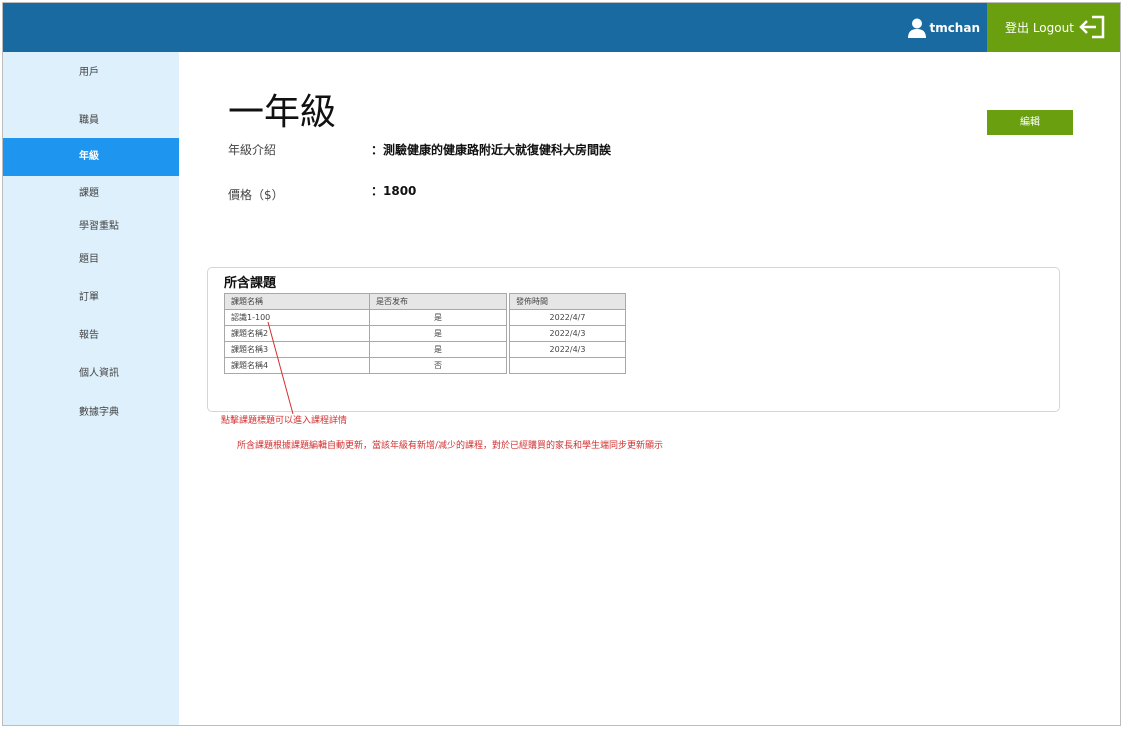 The height and width of the screenshot is (729, 1124). What do you see at coordinates (561, 27) in the screenshot?
I see `top-bar: tmchan 登出 Logout` at bounding box center [561, 27].